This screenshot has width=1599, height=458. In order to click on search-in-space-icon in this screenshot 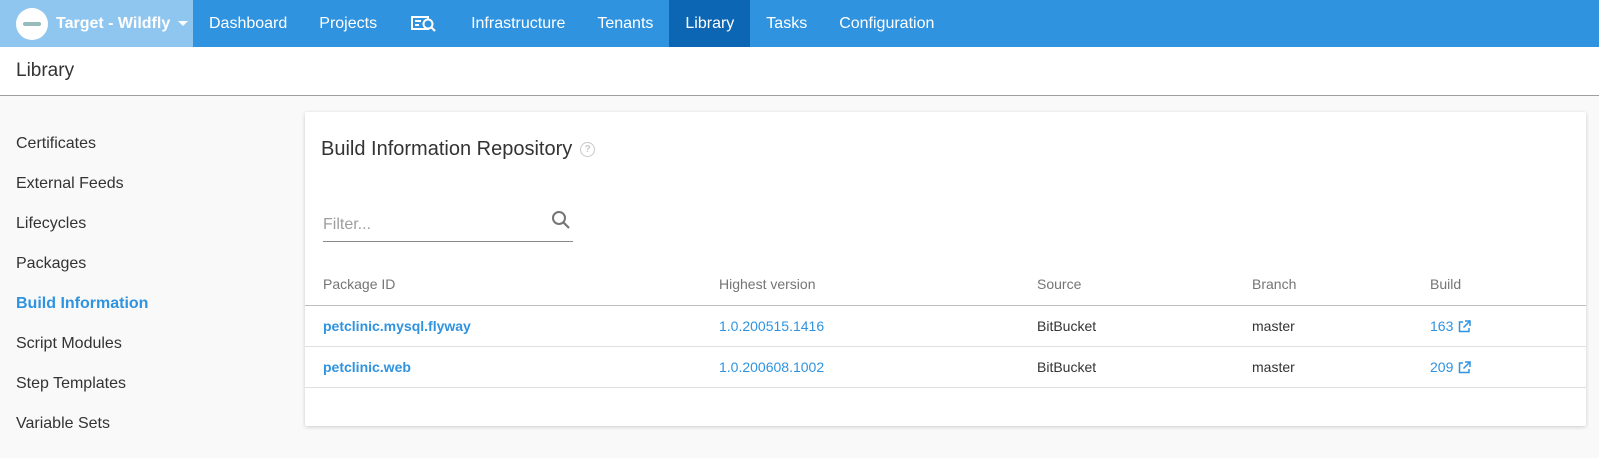, I will do `click(423, 23)`.